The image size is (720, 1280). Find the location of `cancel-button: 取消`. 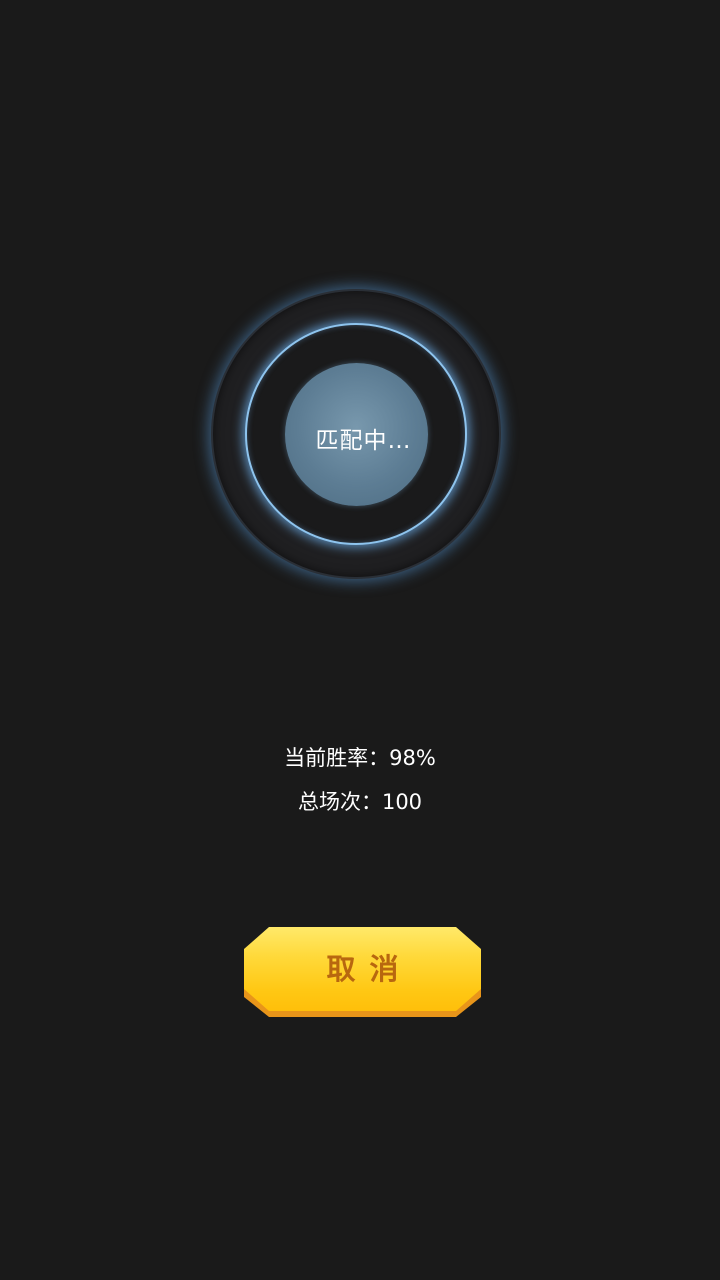

cancel-button: 取消 is located at coordinates (362, 972).